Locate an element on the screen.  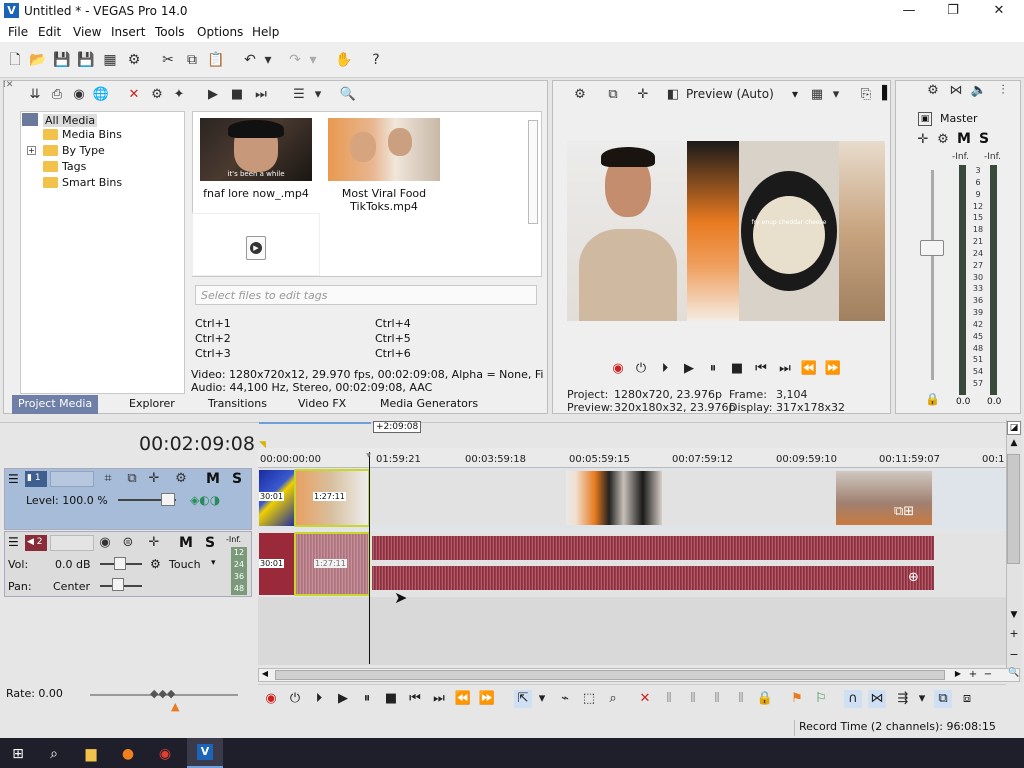
split-icon: ⫴ is located at coordinates (741, 699).